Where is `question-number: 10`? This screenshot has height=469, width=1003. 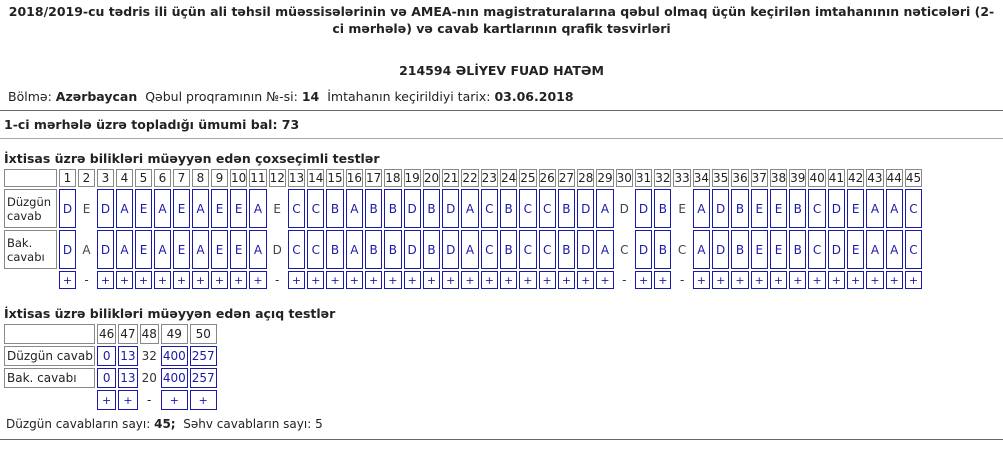 question-number: 10 is located at coordinates (239, 178).